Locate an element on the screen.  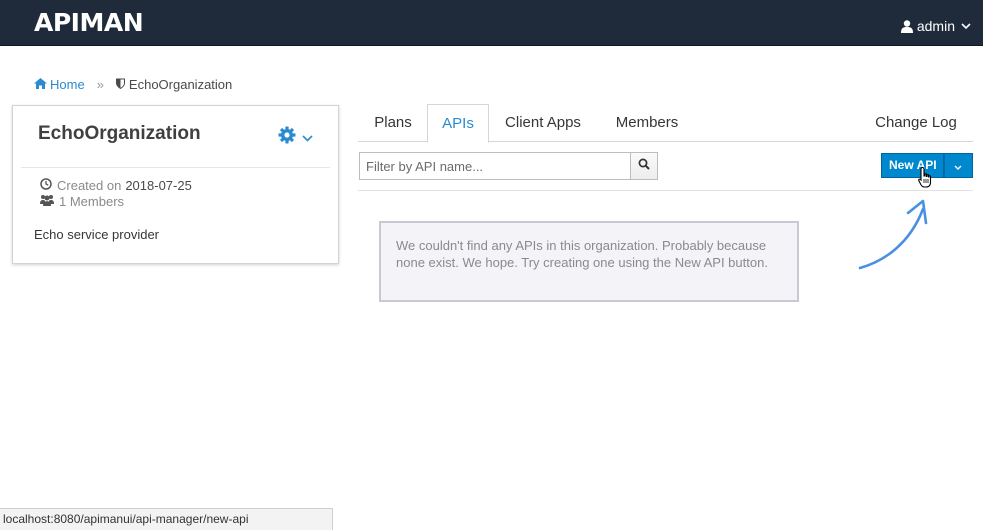
organization-name: EchoOrganization is located at coordinates (119, 133).